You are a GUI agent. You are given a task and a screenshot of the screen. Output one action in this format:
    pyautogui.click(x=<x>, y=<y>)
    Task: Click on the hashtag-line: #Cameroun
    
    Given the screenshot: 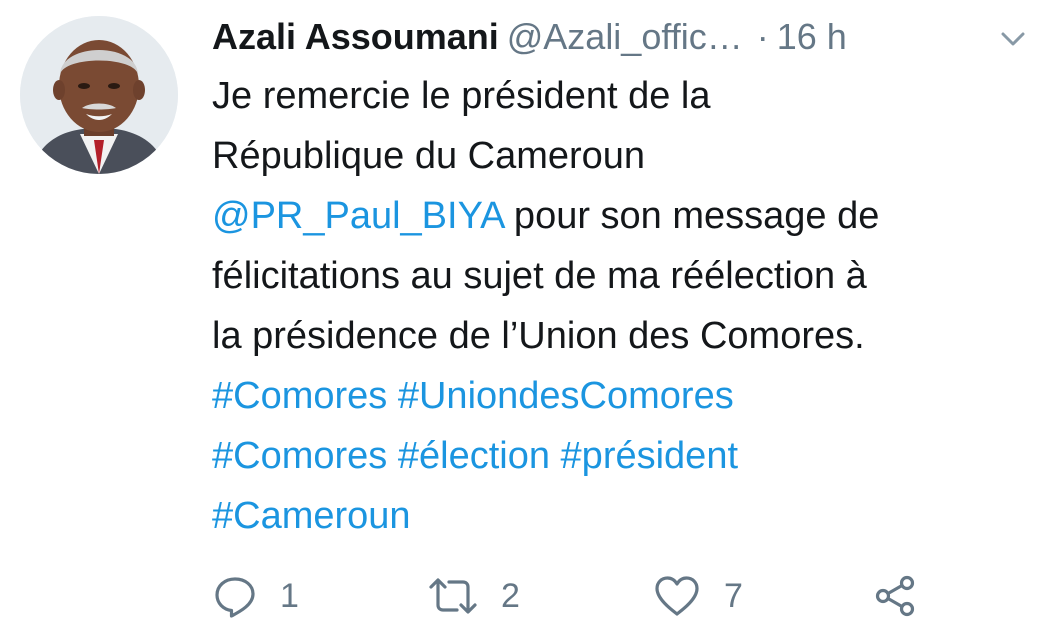 What is the action you would take?
    pyautogui.click(x=622, y=516)
    